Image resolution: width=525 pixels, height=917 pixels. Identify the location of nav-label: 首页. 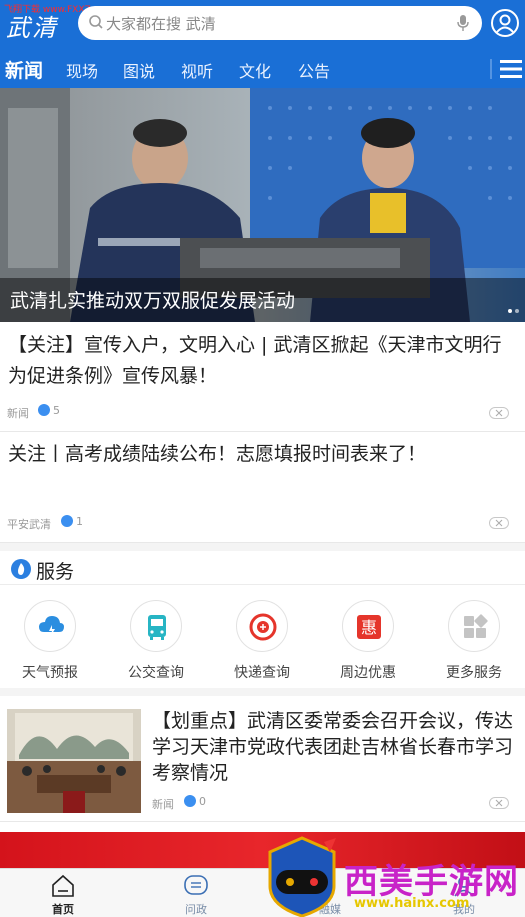
(63, 909).